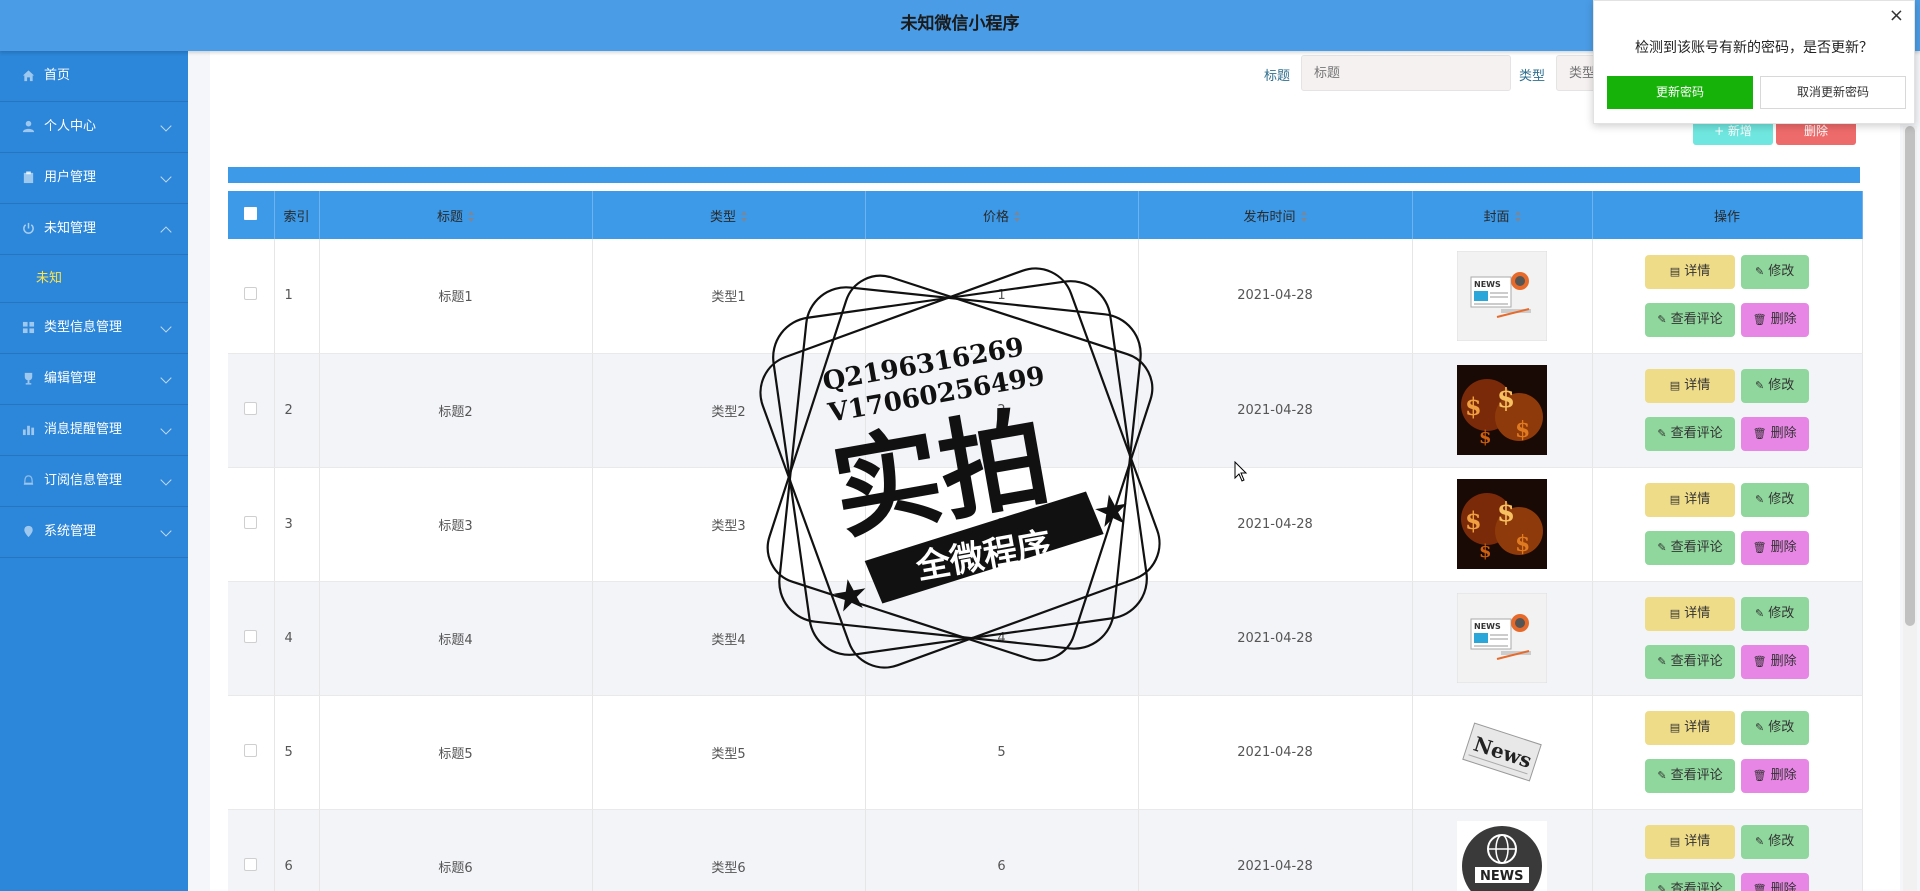 This screenshot has height=891, width=1920. What do you see at coordinates (1002, 638) in the screenshot?
I see `row-price: 4` at bounding box center [1002, 638].